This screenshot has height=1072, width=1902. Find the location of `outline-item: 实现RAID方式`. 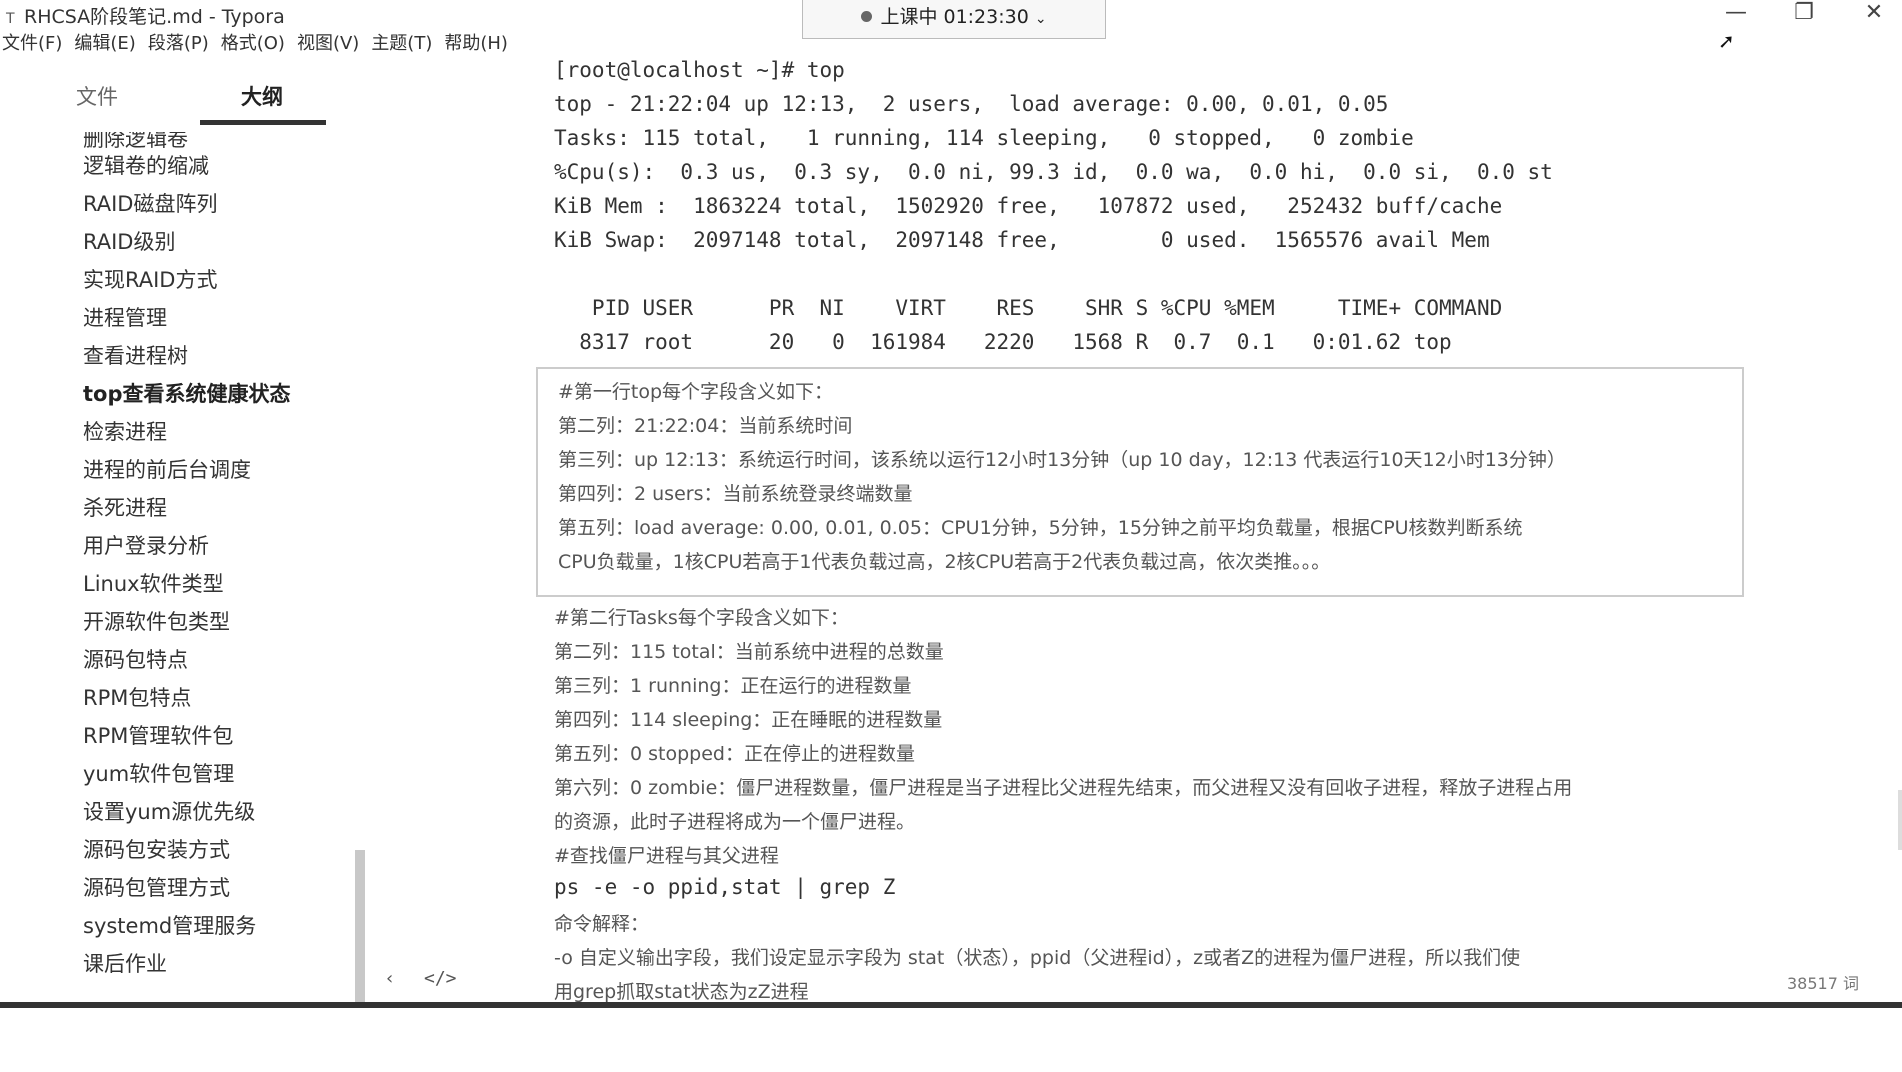

outline-item: 实现RAID方式 is located at coordinates (150, 279).